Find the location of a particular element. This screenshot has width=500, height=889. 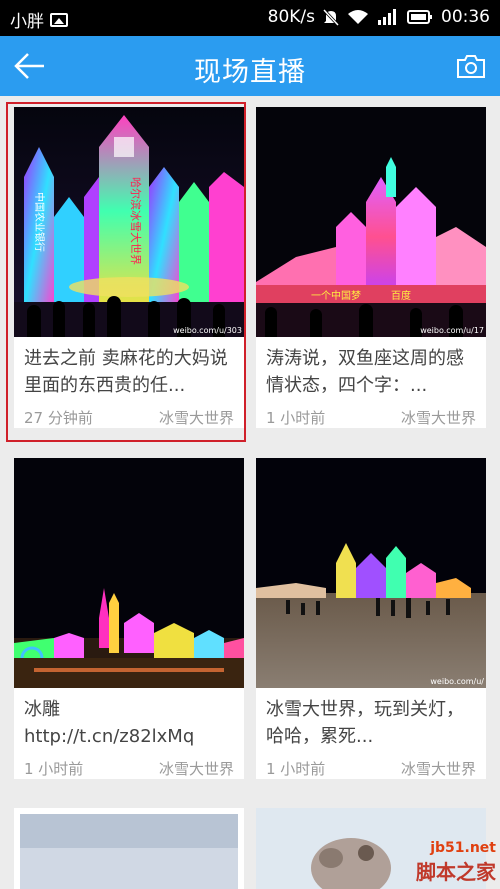

palace-banner-right: 百度 is located at coordinates (401, 295).